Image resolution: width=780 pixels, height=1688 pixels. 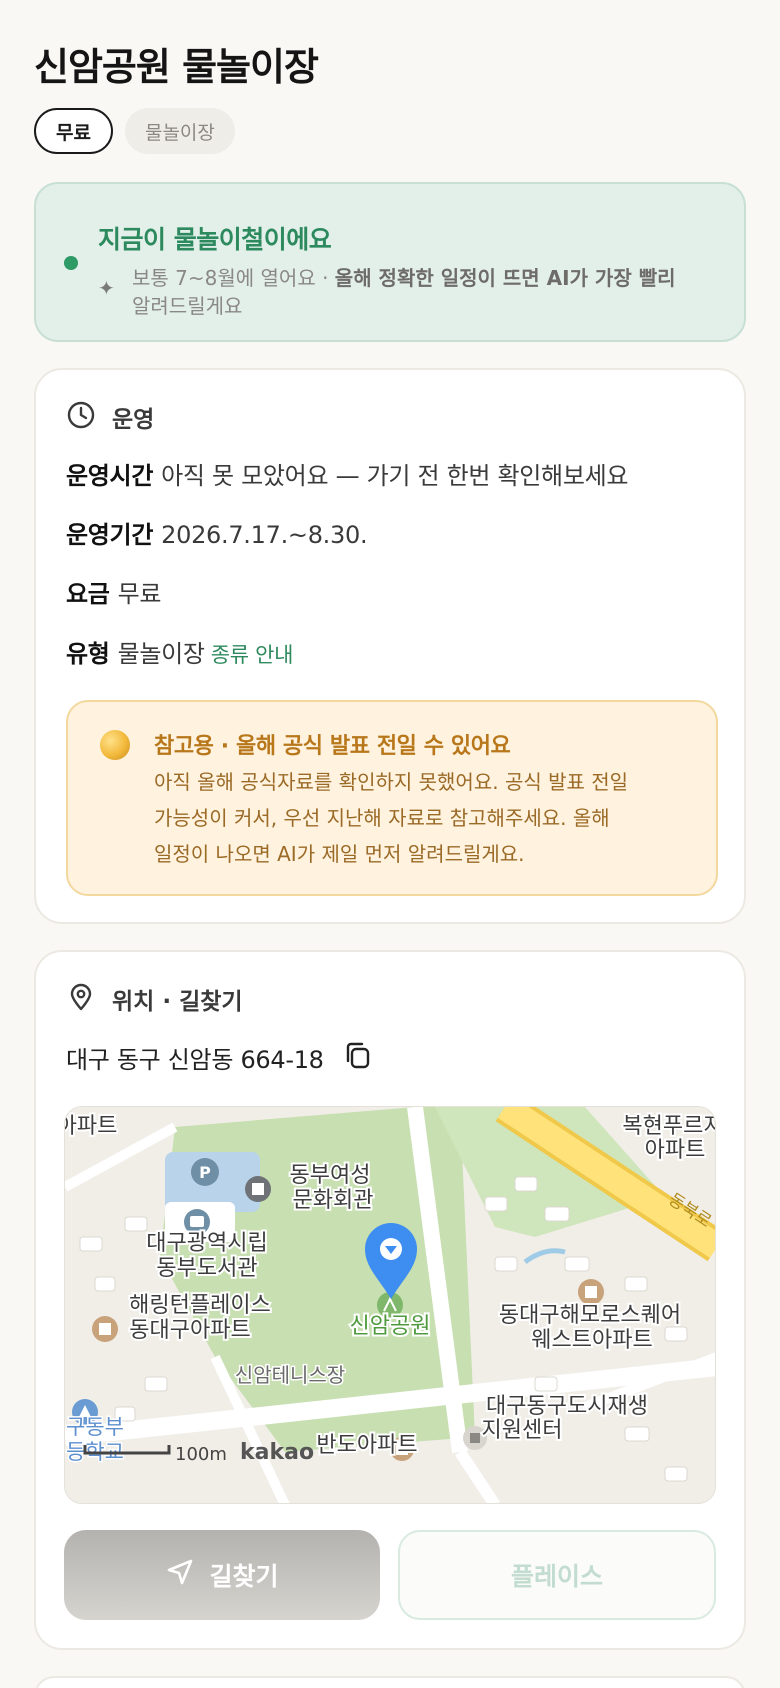 What do you see at coordinates (339, 854) in the screenshot?
I see `notice-line-3: 일정이 나오면 AI가 제일 먼저 알려드릴게요.` at bounding box center [339, 854].